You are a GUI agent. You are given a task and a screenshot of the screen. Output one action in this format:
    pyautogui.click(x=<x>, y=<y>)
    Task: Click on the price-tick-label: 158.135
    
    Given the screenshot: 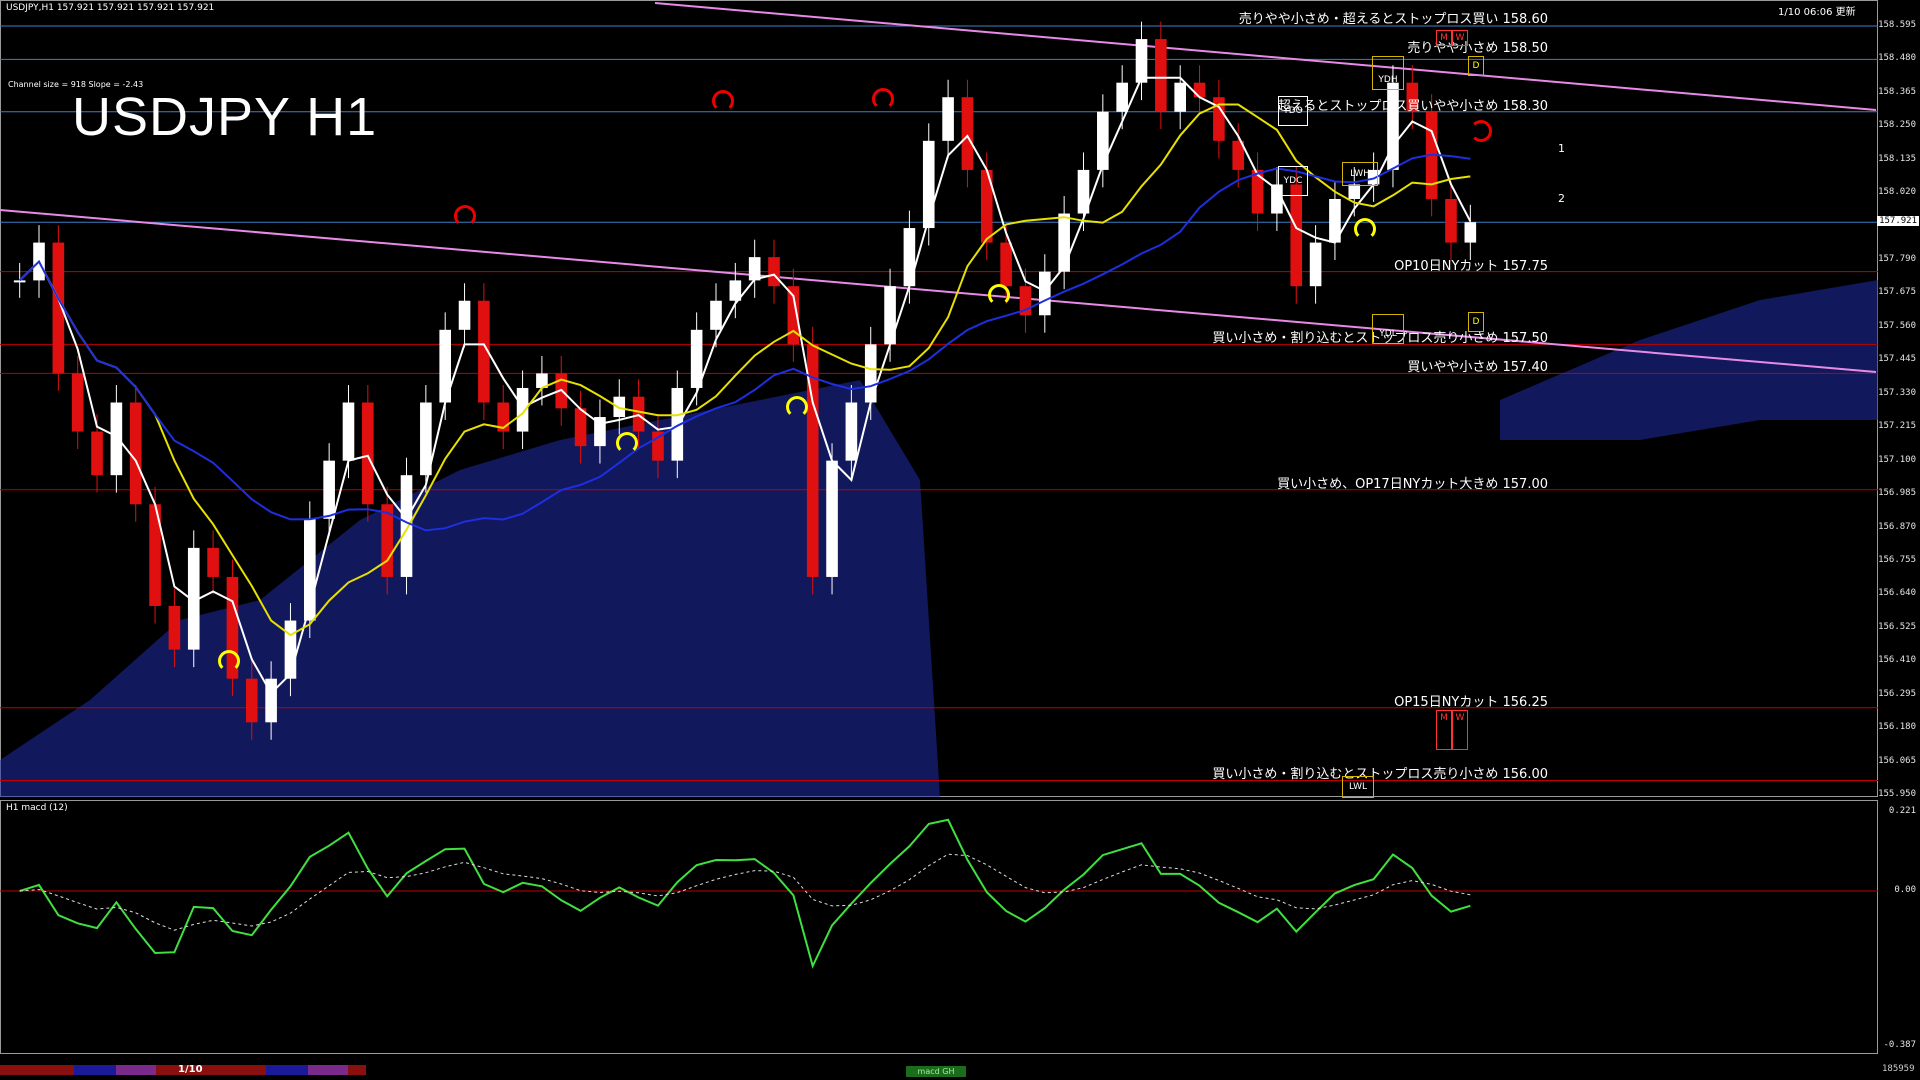 What is the action you would take?
    pyautogui.click(x=1897, y=158)
    